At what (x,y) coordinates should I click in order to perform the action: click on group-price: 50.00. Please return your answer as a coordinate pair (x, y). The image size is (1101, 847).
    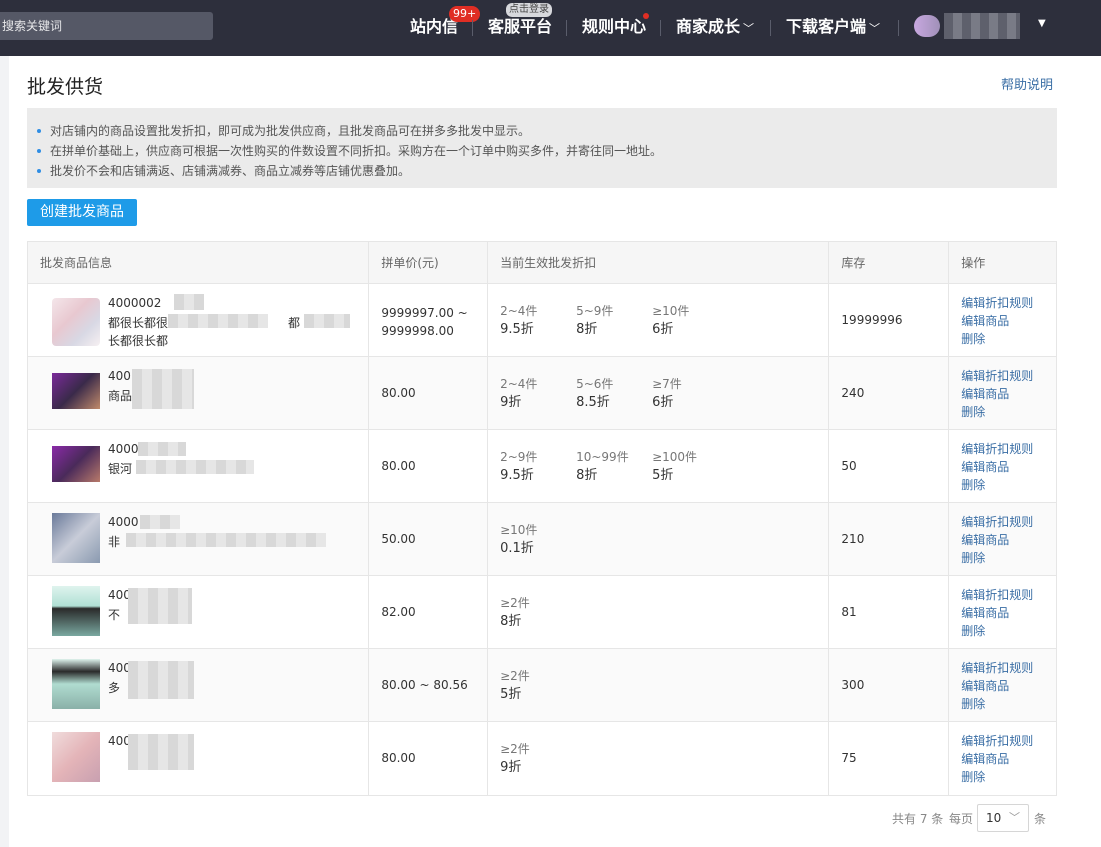
    Looking at the image, I should click on (398, 539).